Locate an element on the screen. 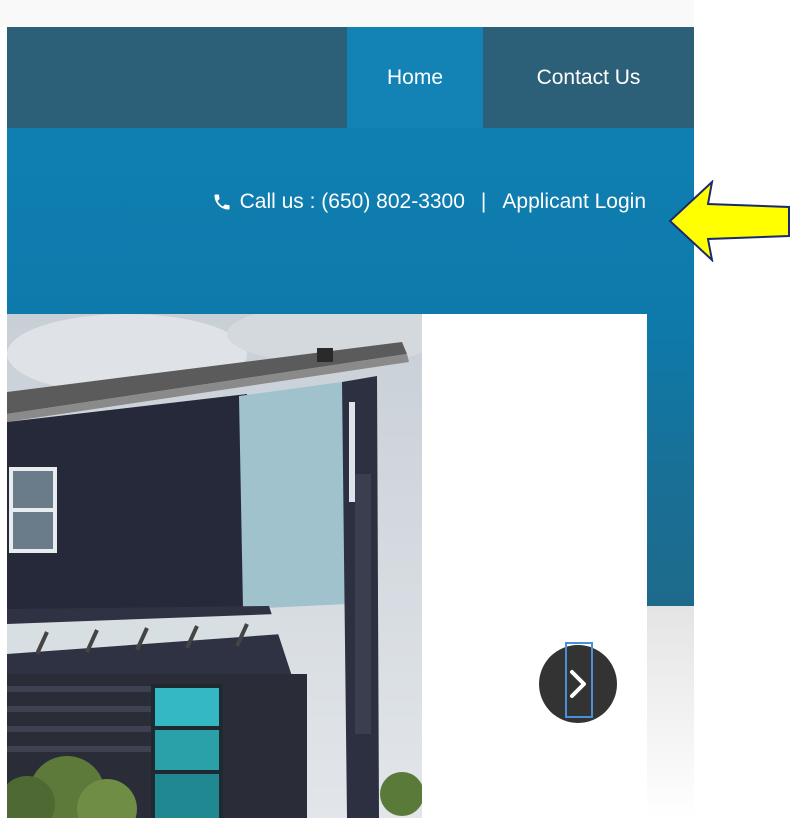 This screenshot has height=818, width=793. main-navbar: Home Contact Us is located at coordinates (350, 77).